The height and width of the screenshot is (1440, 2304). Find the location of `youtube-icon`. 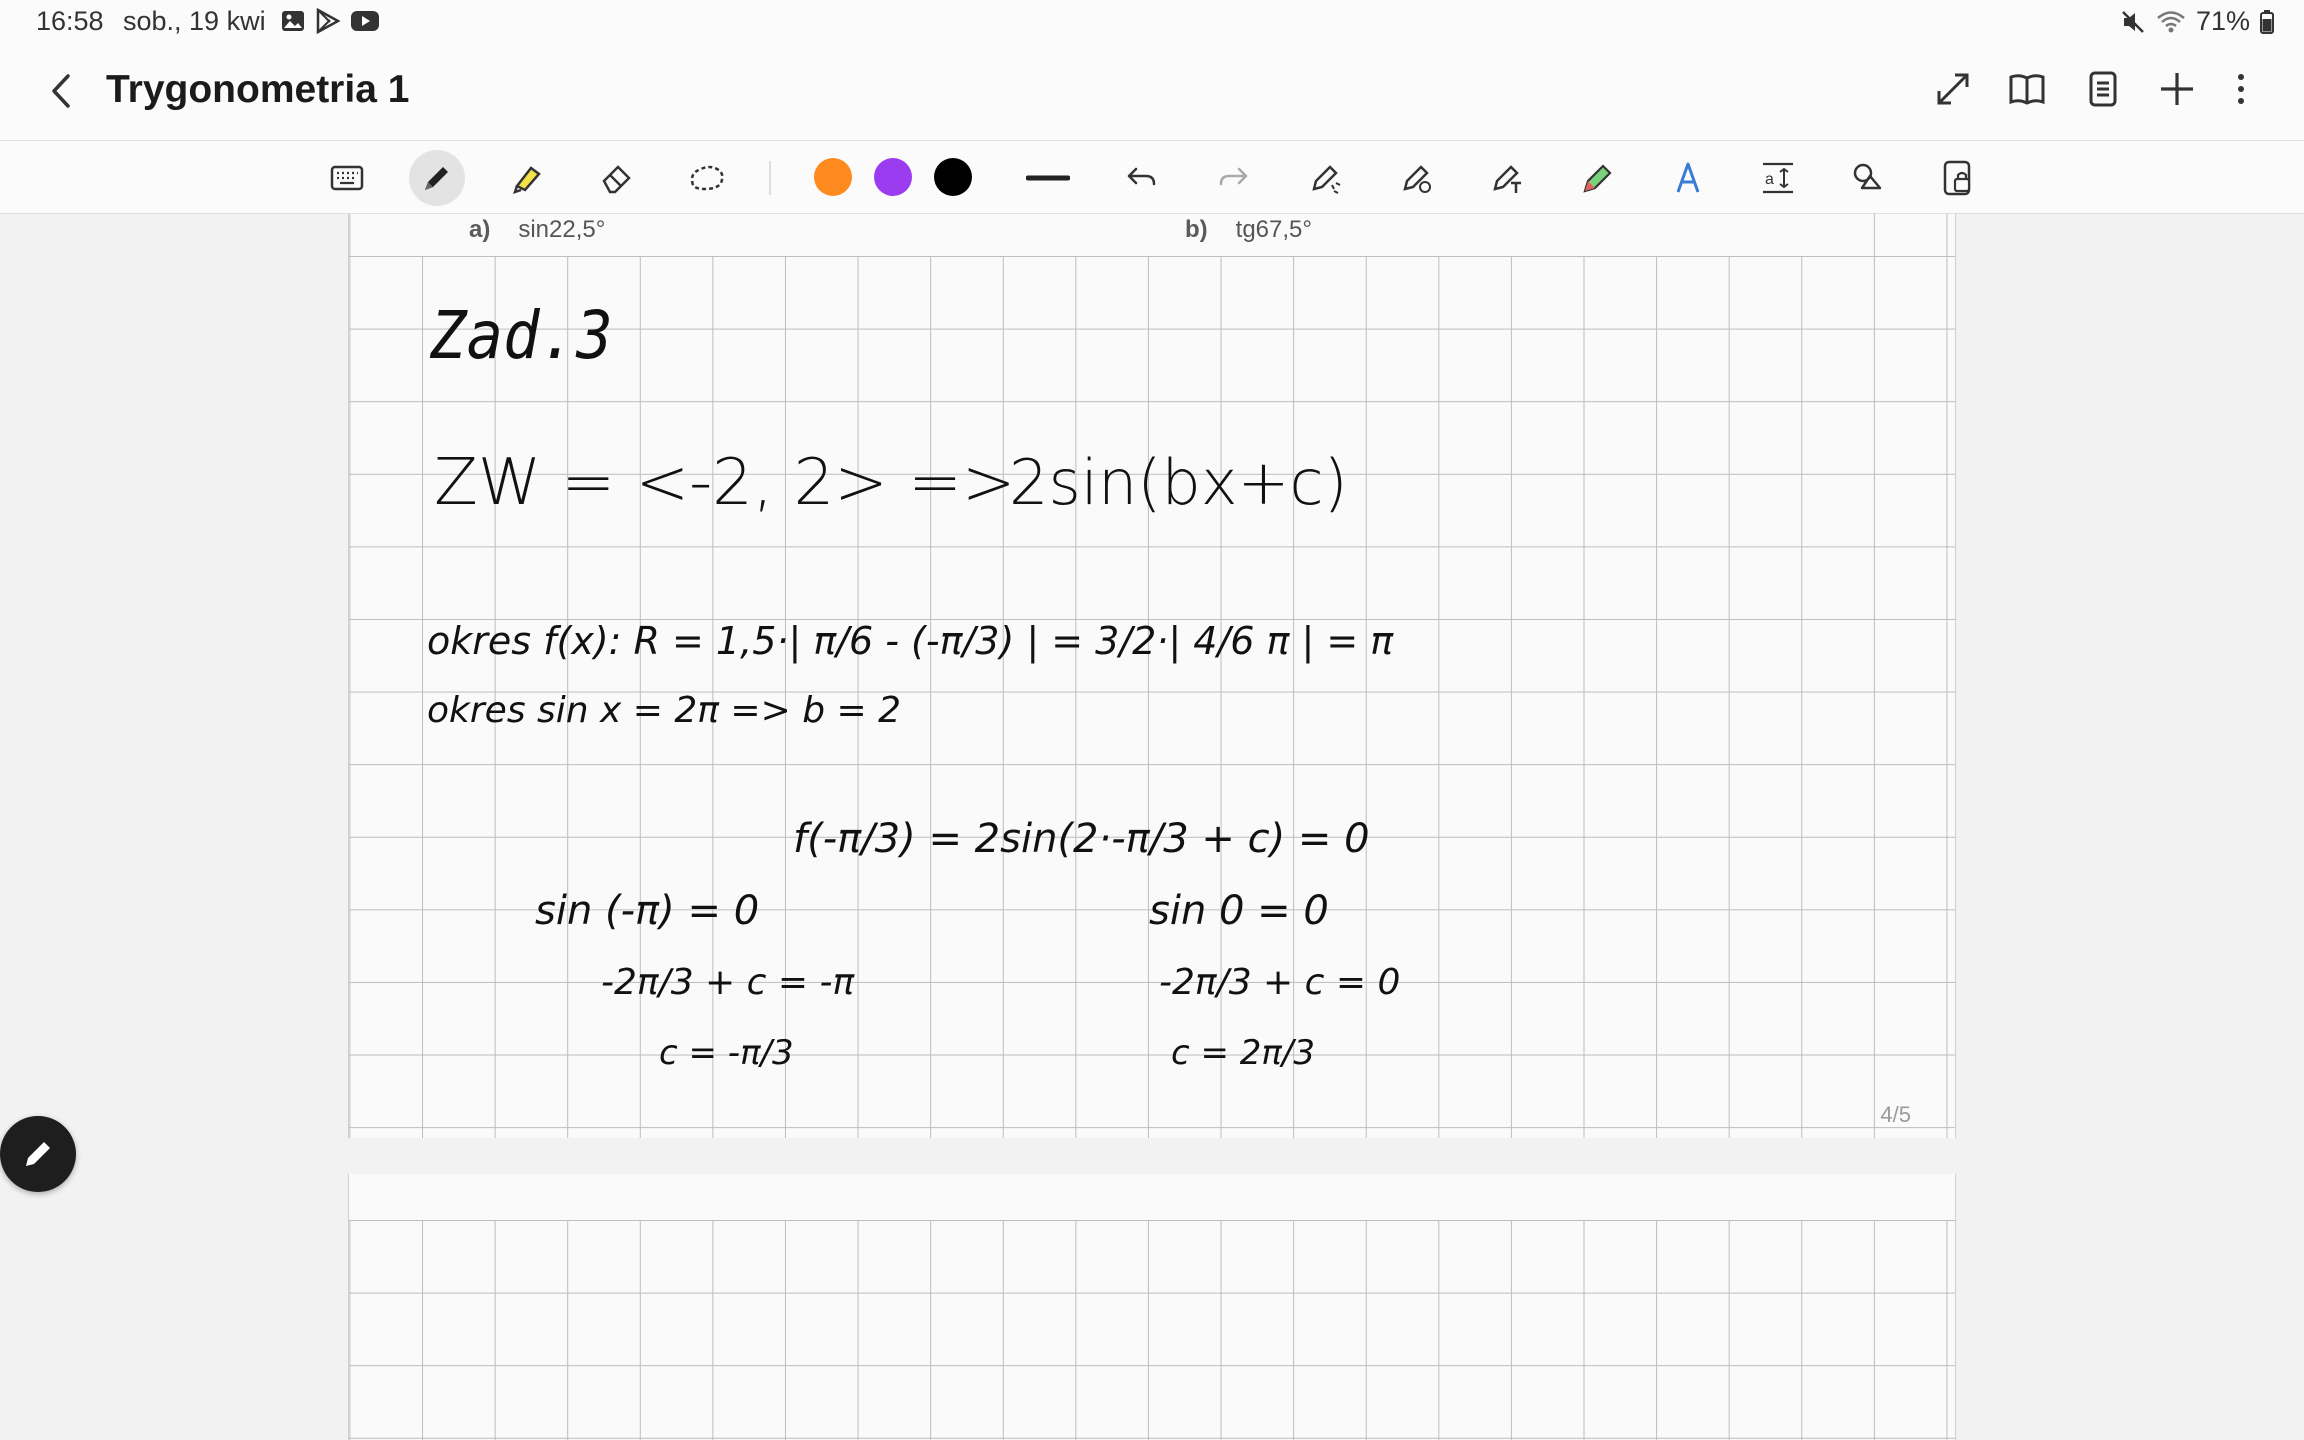

youtube-icon is located at coordinates (365, 21).